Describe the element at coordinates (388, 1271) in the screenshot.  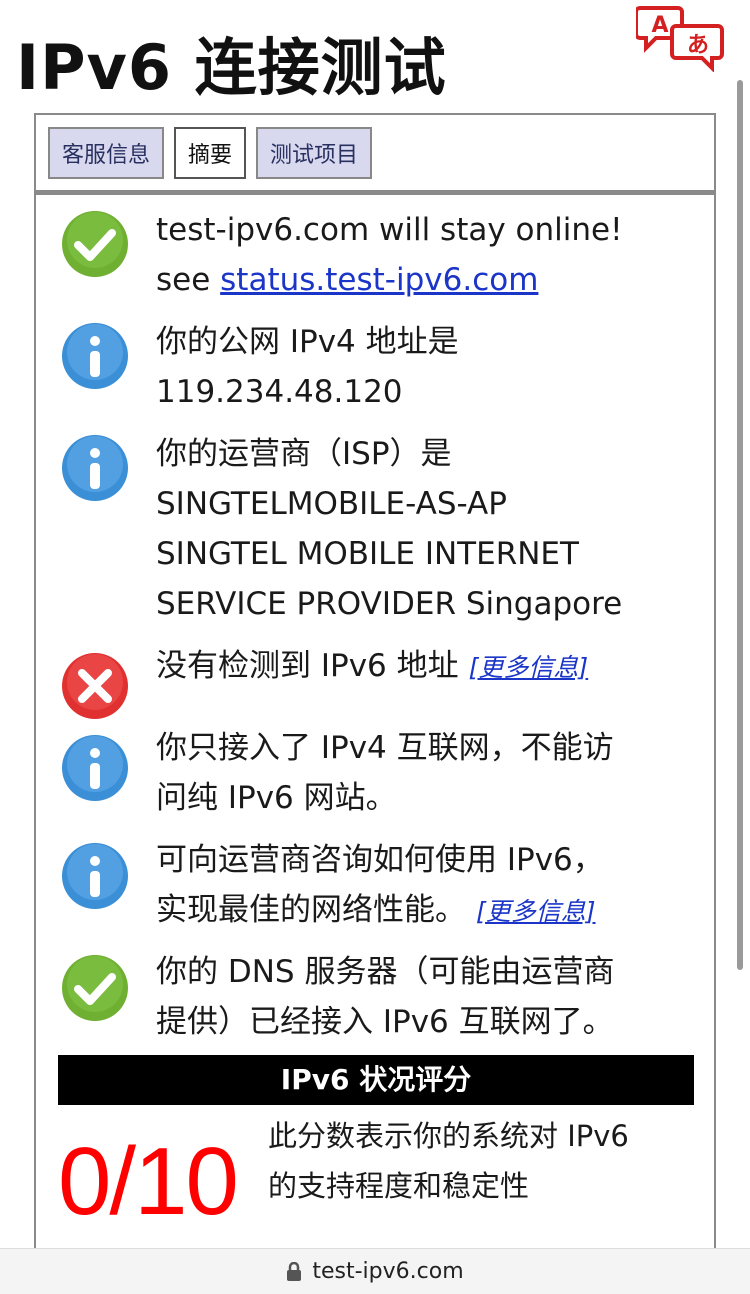
I see `url-text: test-ipv6.com` at that location.